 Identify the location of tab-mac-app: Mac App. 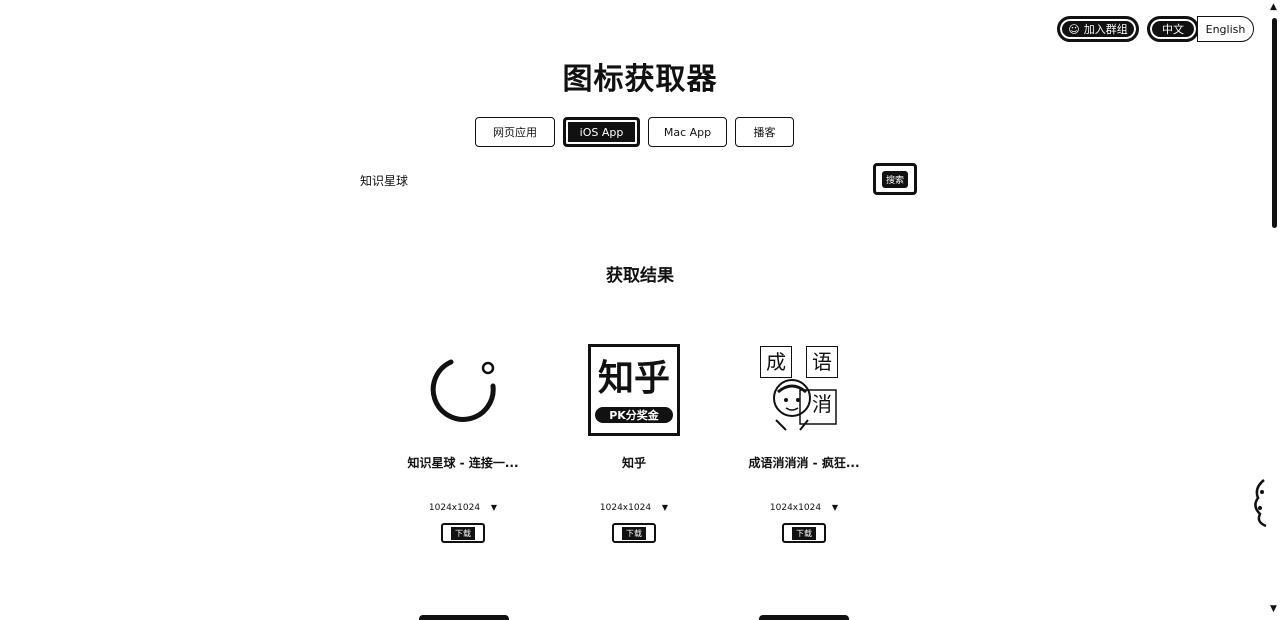
(687, 132).